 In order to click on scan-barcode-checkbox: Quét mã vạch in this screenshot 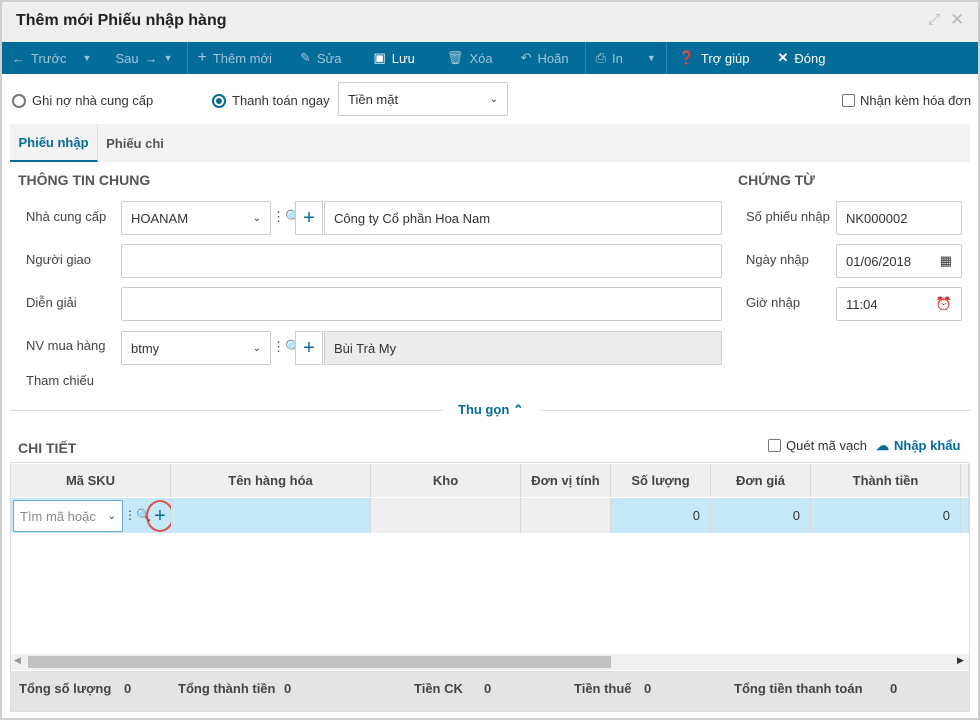, I will do `click(817, 445)`.